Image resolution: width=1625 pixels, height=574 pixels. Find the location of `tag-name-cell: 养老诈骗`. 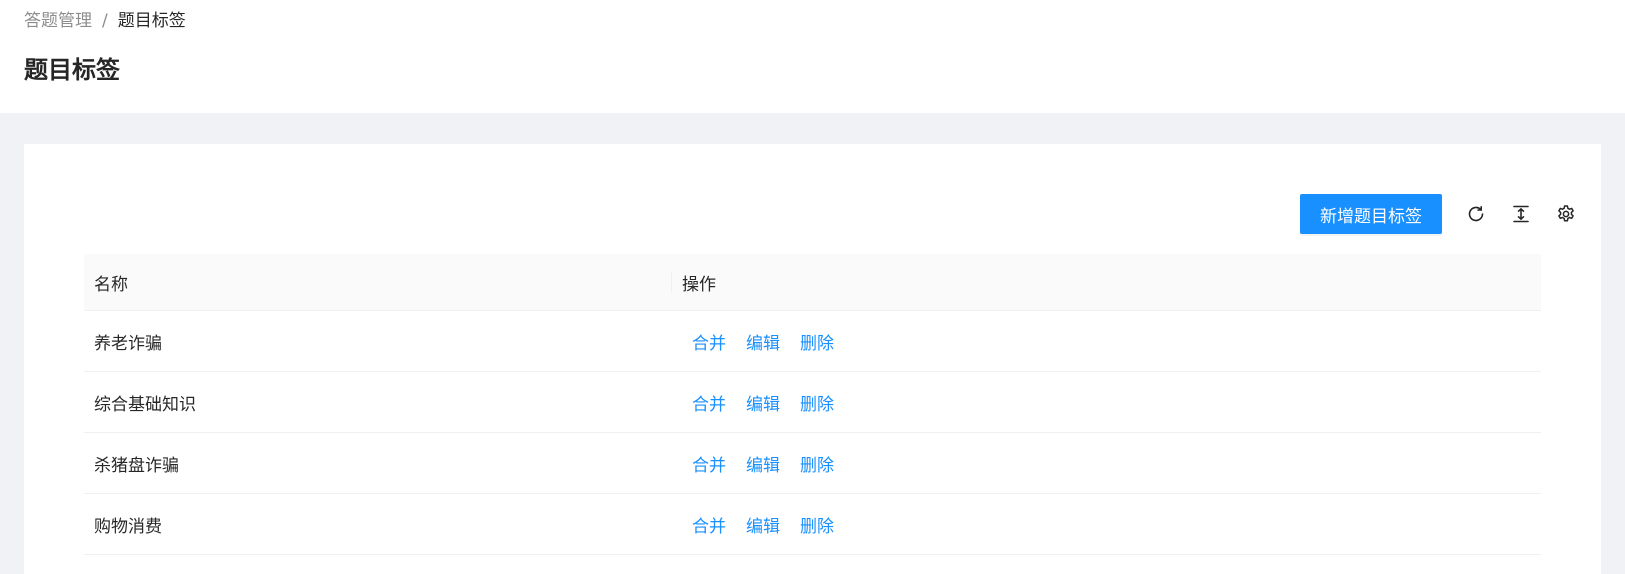

tag-name-cell: 养老诈骗 is located at coordinates (128, 343).